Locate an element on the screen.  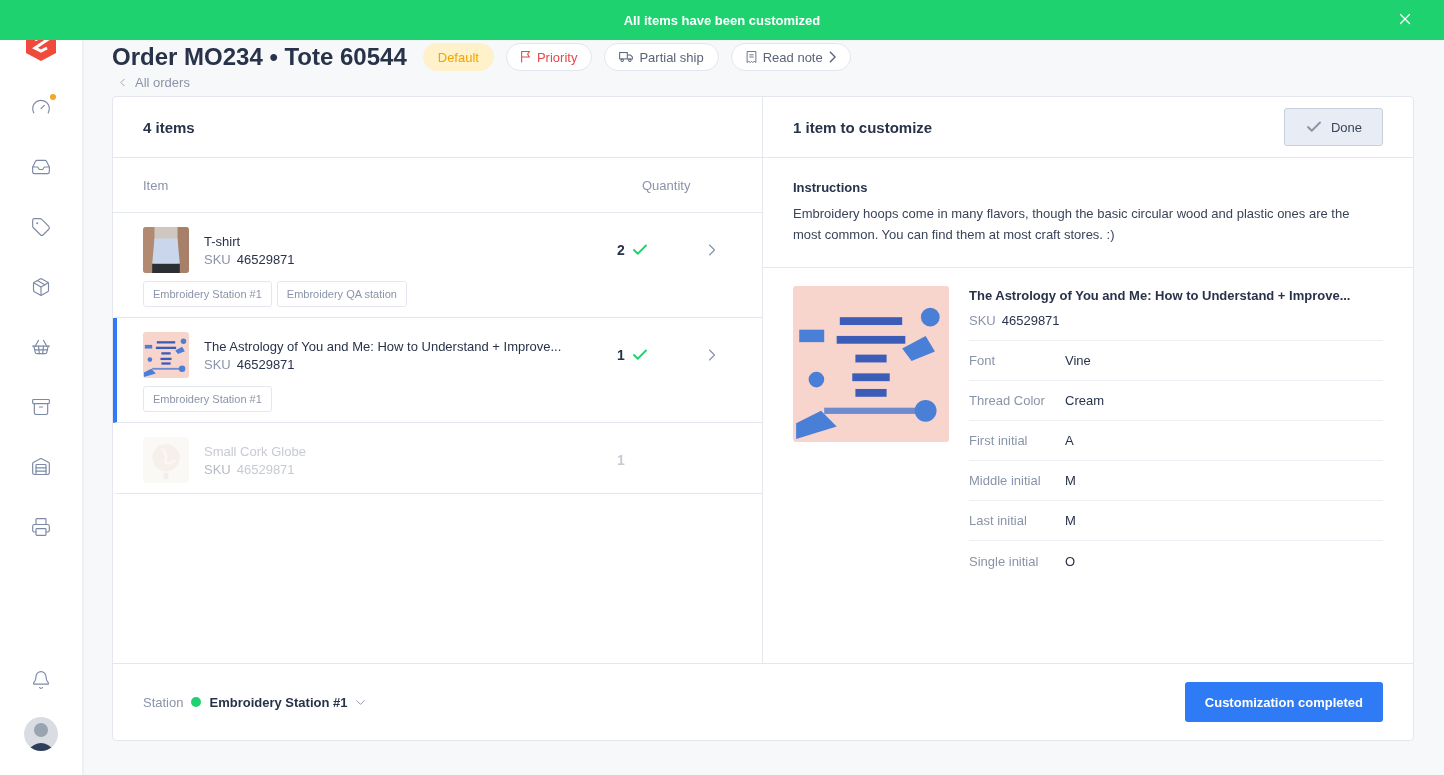
instructions-text: Embroidery hoops come in many flavors, though the basic circular wood and plastic ones are the most common. You can find them at most craft stores. :) is located at coordinates (1072, 224).